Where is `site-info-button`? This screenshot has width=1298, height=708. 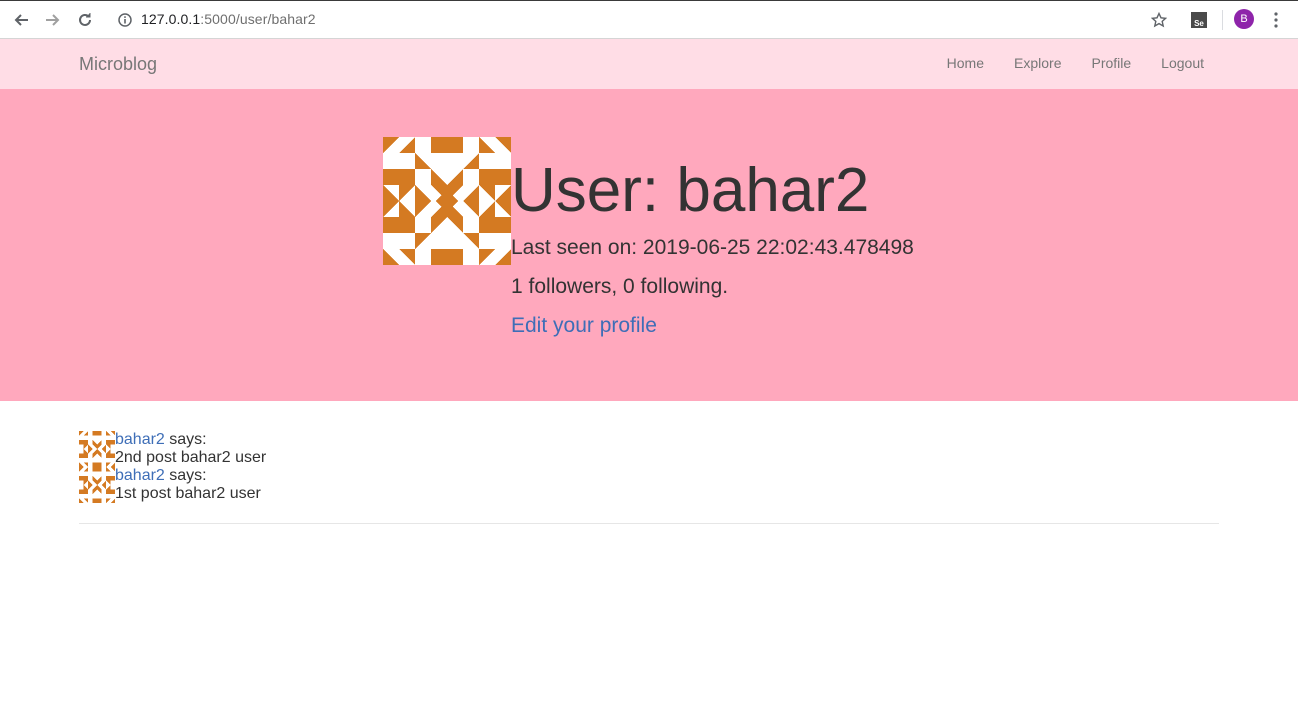 site-info-button is located at coordinates (125, 20).